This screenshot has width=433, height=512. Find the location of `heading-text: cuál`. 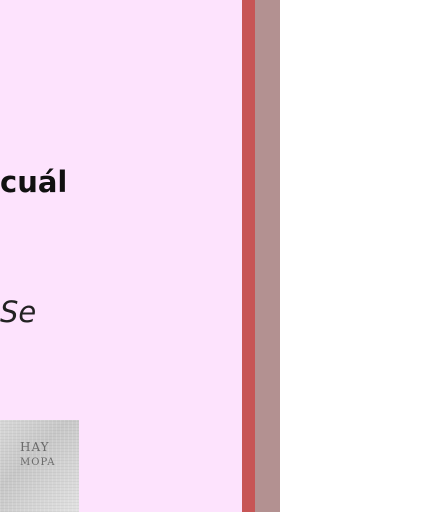

heading-text: cuál is located at coordinates (34, 182).